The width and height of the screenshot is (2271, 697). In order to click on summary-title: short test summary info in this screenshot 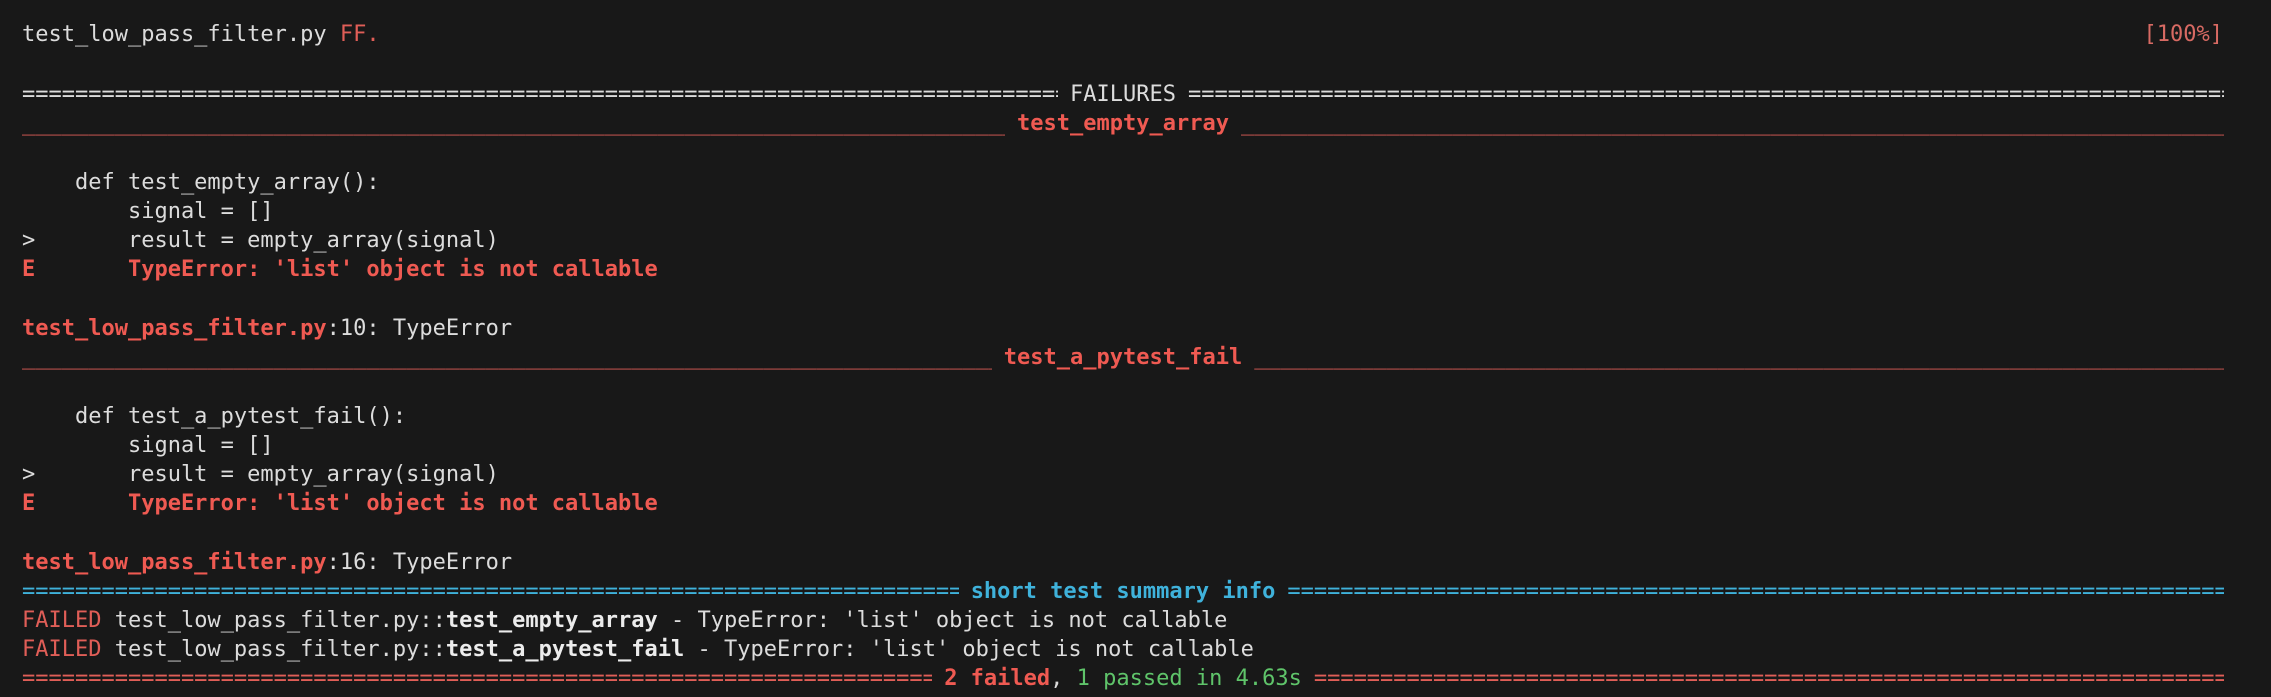, I will do `click(1123, 591)`.